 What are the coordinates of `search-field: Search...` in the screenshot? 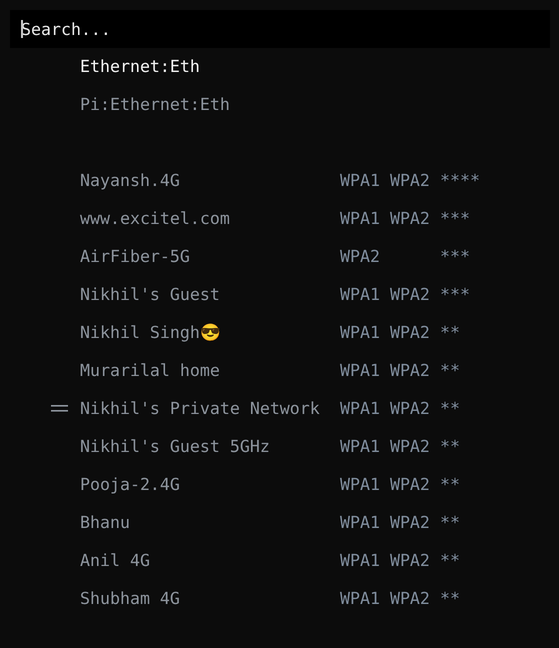 It's located at (280, 29).